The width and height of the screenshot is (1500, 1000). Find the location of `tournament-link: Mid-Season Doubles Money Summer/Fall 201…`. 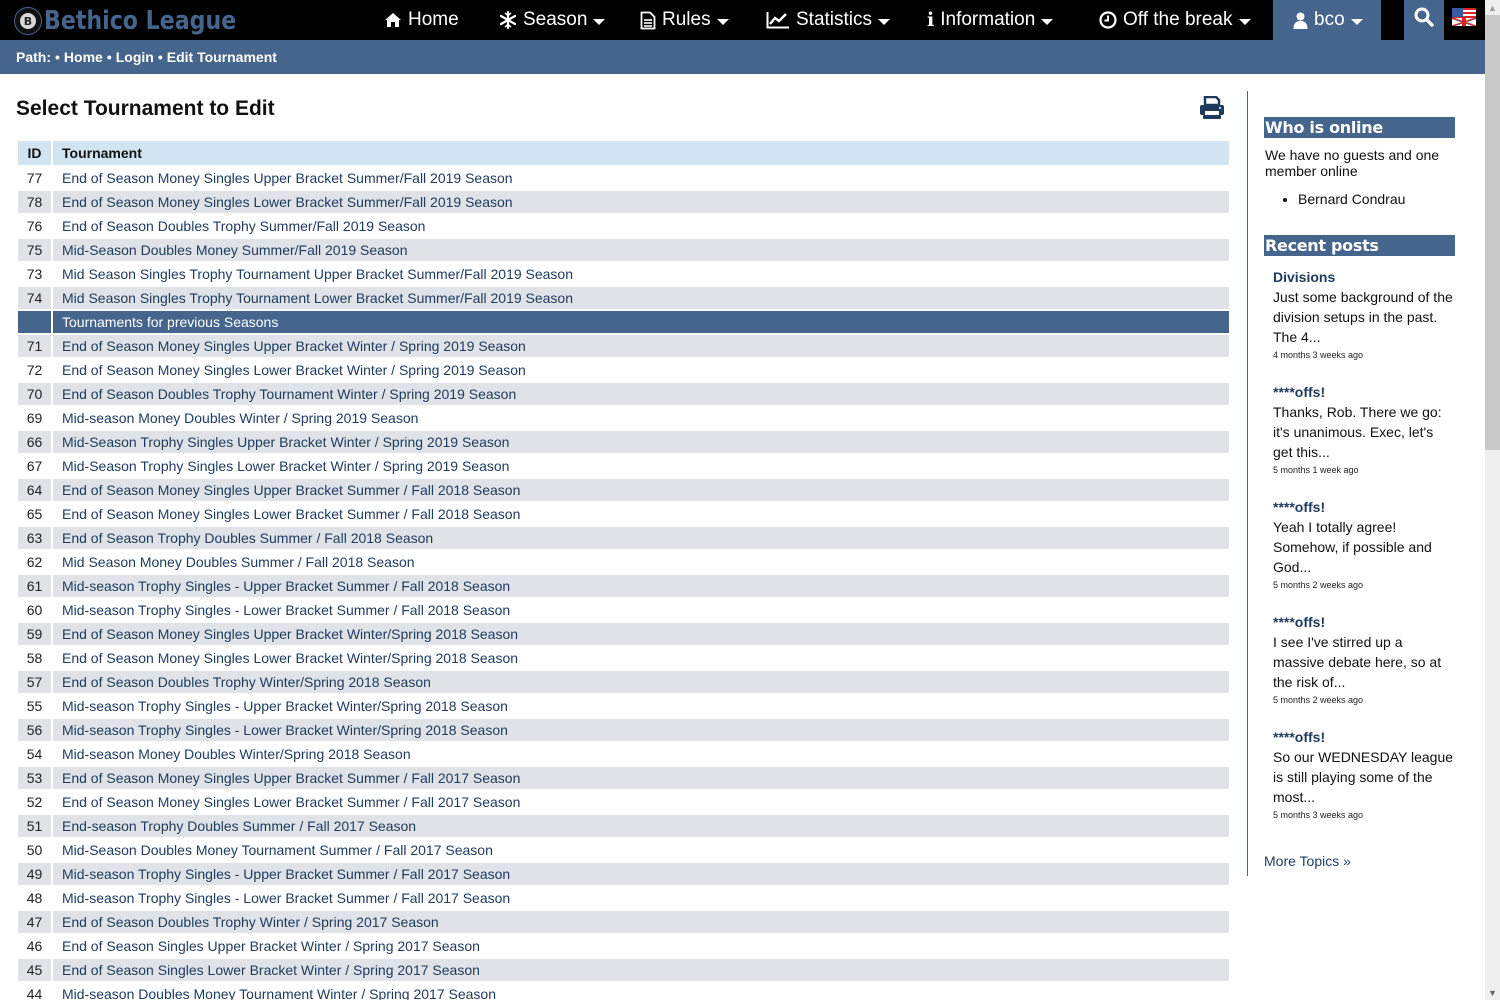

tournament-link: Mid-Season Doubles Money Summer/Fall 201… is located at coordinates (235, 250).